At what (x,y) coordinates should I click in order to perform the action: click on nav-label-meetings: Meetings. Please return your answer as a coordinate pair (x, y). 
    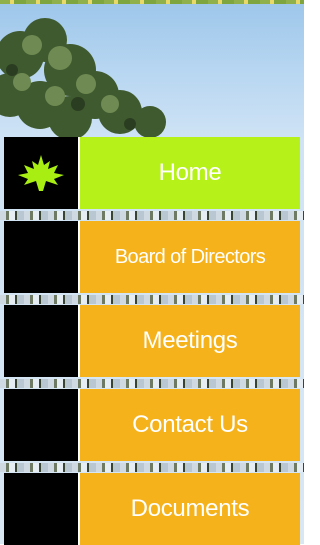
    Looking at the image, I should click on (190, 341).